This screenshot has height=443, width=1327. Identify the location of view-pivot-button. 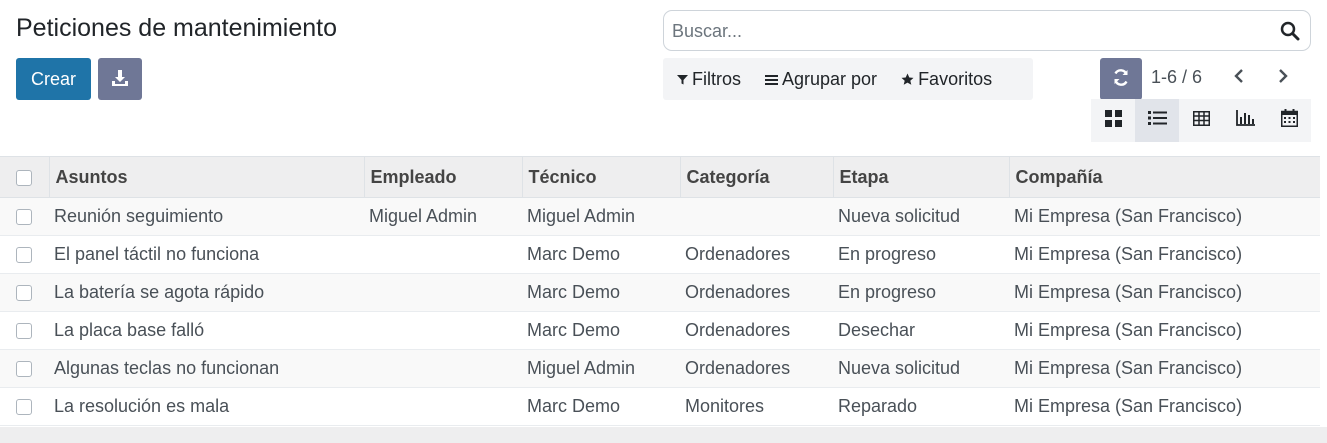
(1201, 120).